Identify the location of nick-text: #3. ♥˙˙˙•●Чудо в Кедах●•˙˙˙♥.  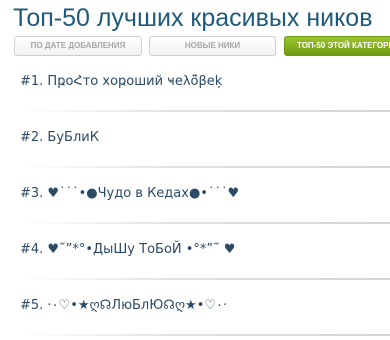
(129, 193).